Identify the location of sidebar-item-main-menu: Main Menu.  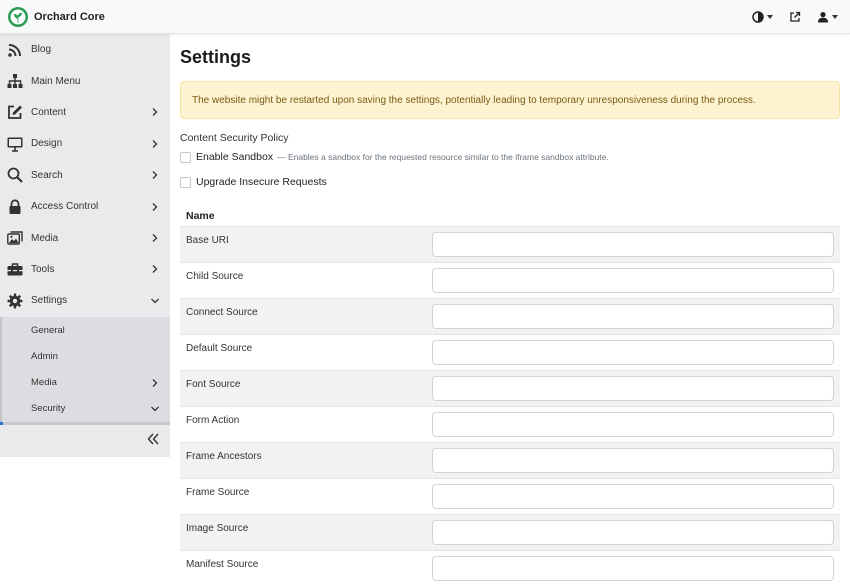
(85, 80).